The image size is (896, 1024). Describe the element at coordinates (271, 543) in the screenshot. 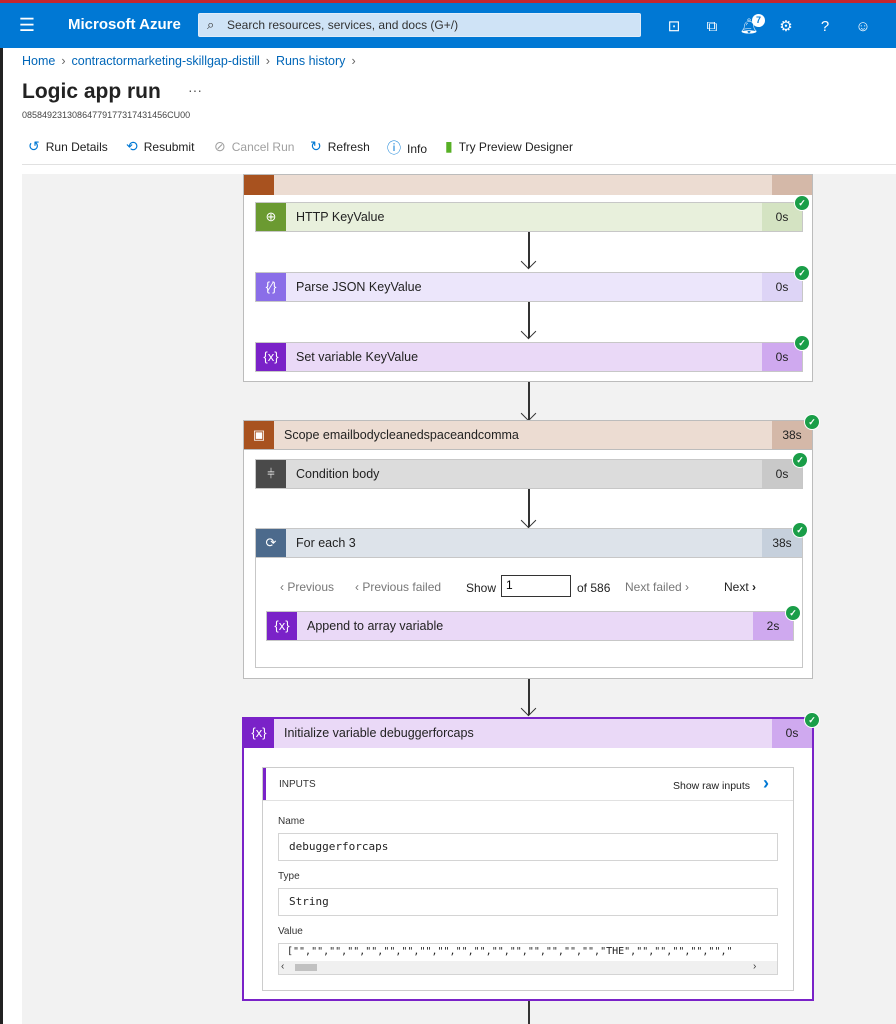

I see `loop-icon: ⟳` at that location.